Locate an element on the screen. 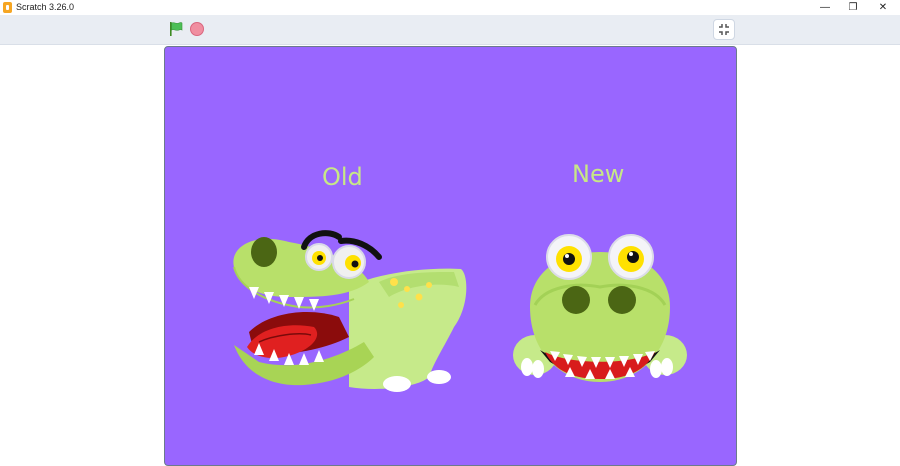 This screenshot has height=466, width=900. title-bar: Scratch 3.26.0 — ❐ ✕ is located at coordinates (450, 7).